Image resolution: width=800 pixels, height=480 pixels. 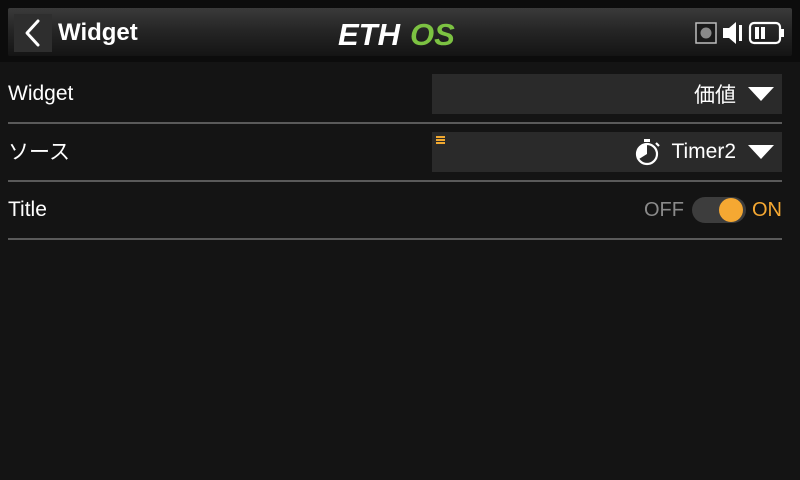 What do you see at coordinates (766, 33) in the screenshot?
I see `battery-icon` at bounding box center [766, 33].